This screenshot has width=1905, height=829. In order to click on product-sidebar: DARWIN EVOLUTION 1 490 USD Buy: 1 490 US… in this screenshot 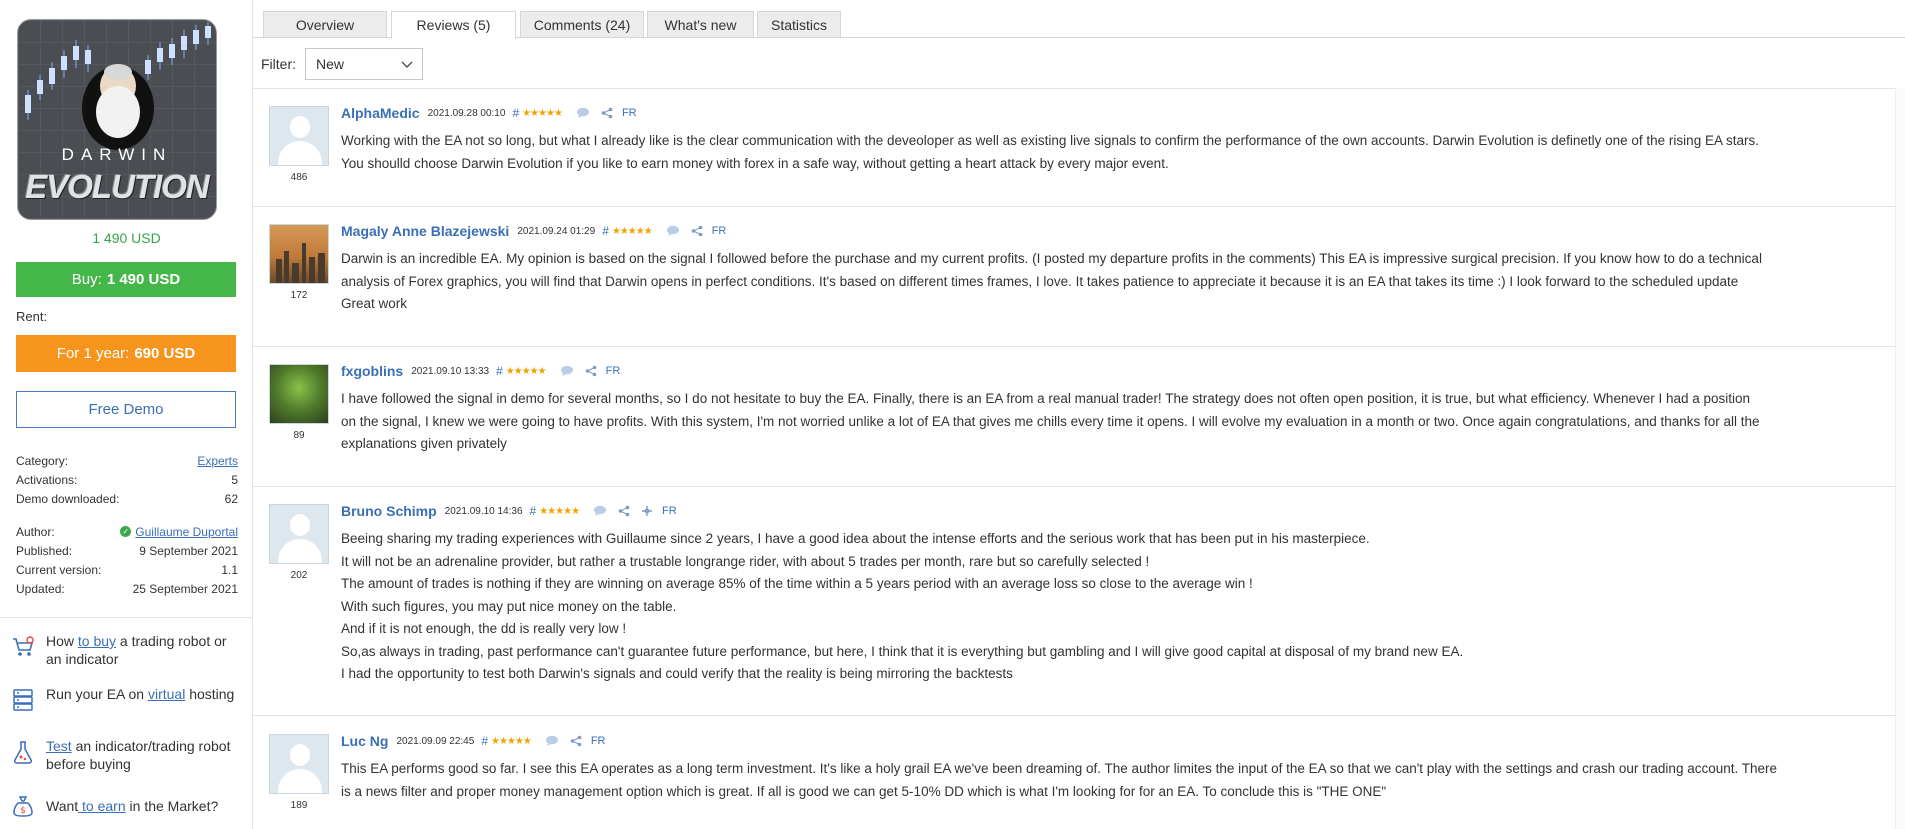, I will do `click(126, 414)`.